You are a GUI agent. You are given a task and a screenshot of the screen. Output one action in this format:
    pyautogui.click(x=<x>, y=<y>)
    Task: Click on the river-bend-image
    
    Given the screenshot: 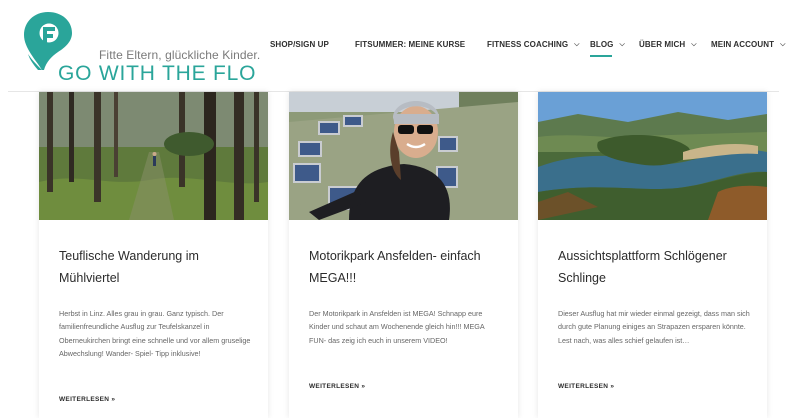 What is the action you would take?
    pyautogui.click(x=652, y=156)
    